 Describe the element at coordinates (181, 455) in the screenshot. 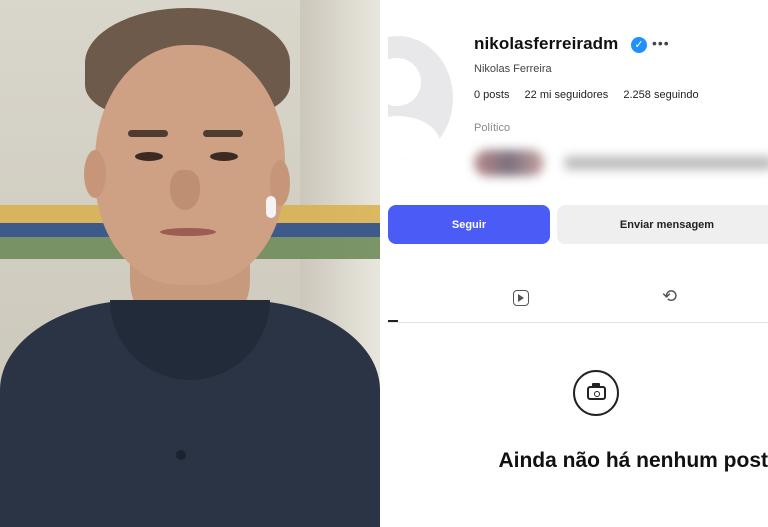

I see `photo-shirt-button` at that location.